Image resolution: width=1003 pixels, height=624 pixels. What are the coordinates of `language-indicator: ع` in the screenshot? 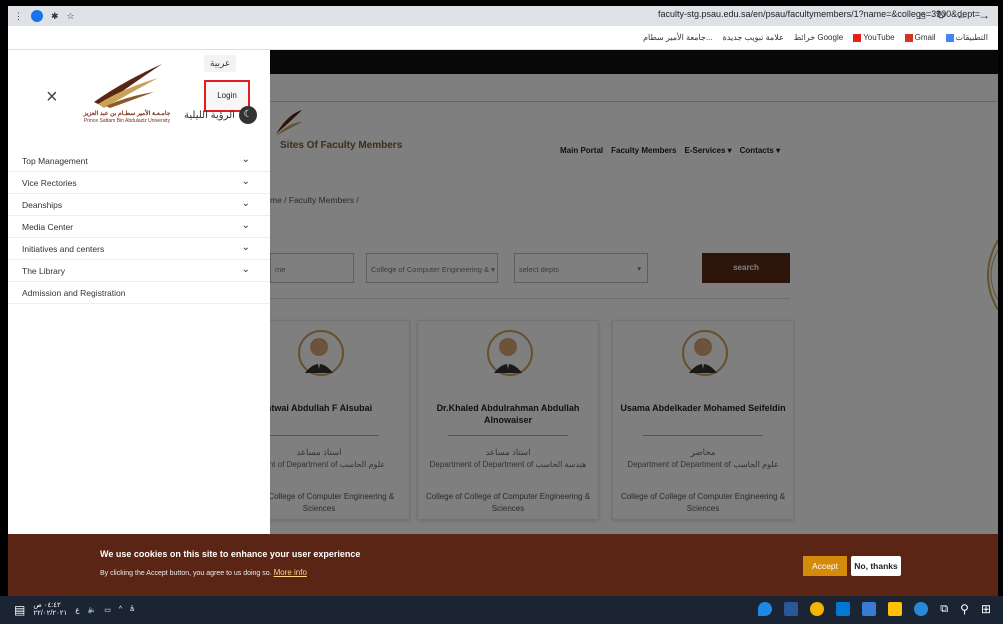 It's located at (77, 610).